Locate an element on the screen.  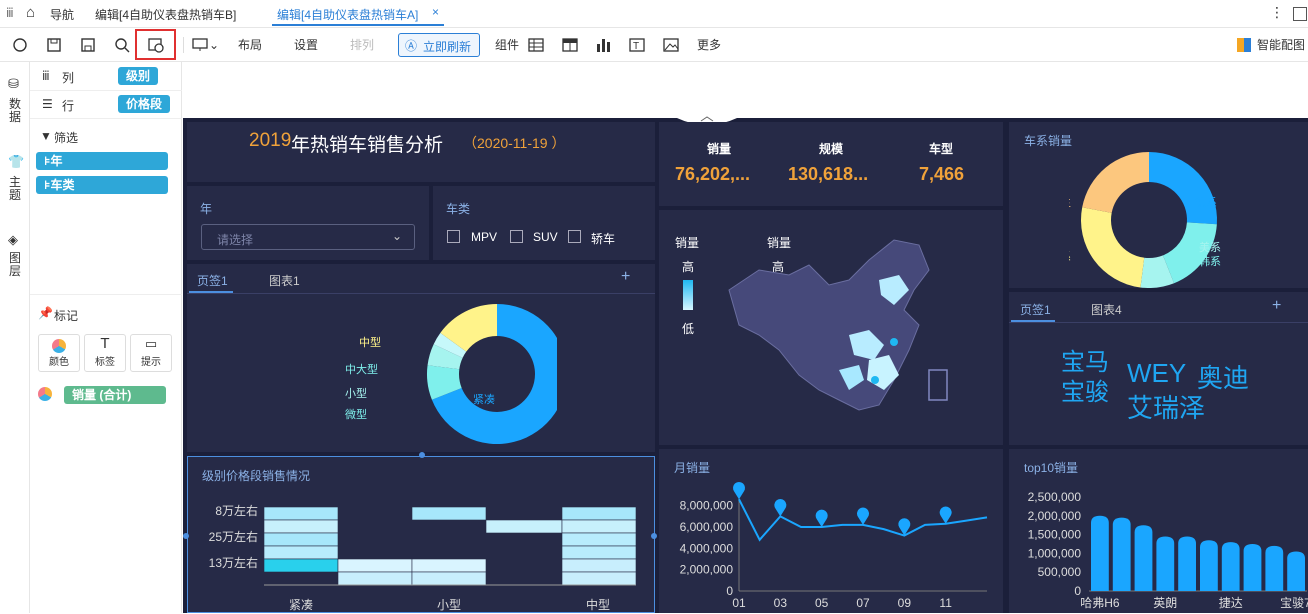
bar-chart-icon is located at coordinates (603, 45).